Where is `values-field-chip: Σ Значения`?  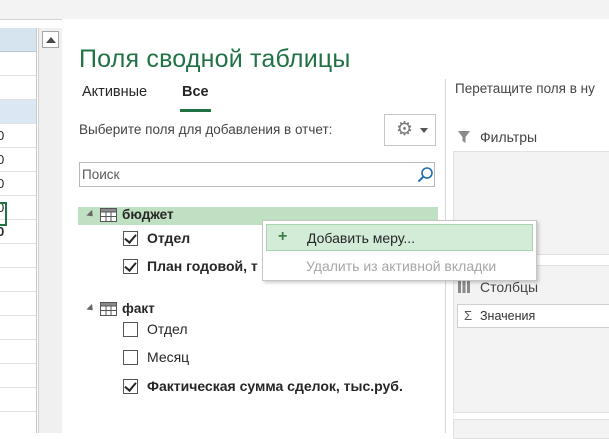
values-field-chip: Σ Значения is located at coordinates (533, 316).